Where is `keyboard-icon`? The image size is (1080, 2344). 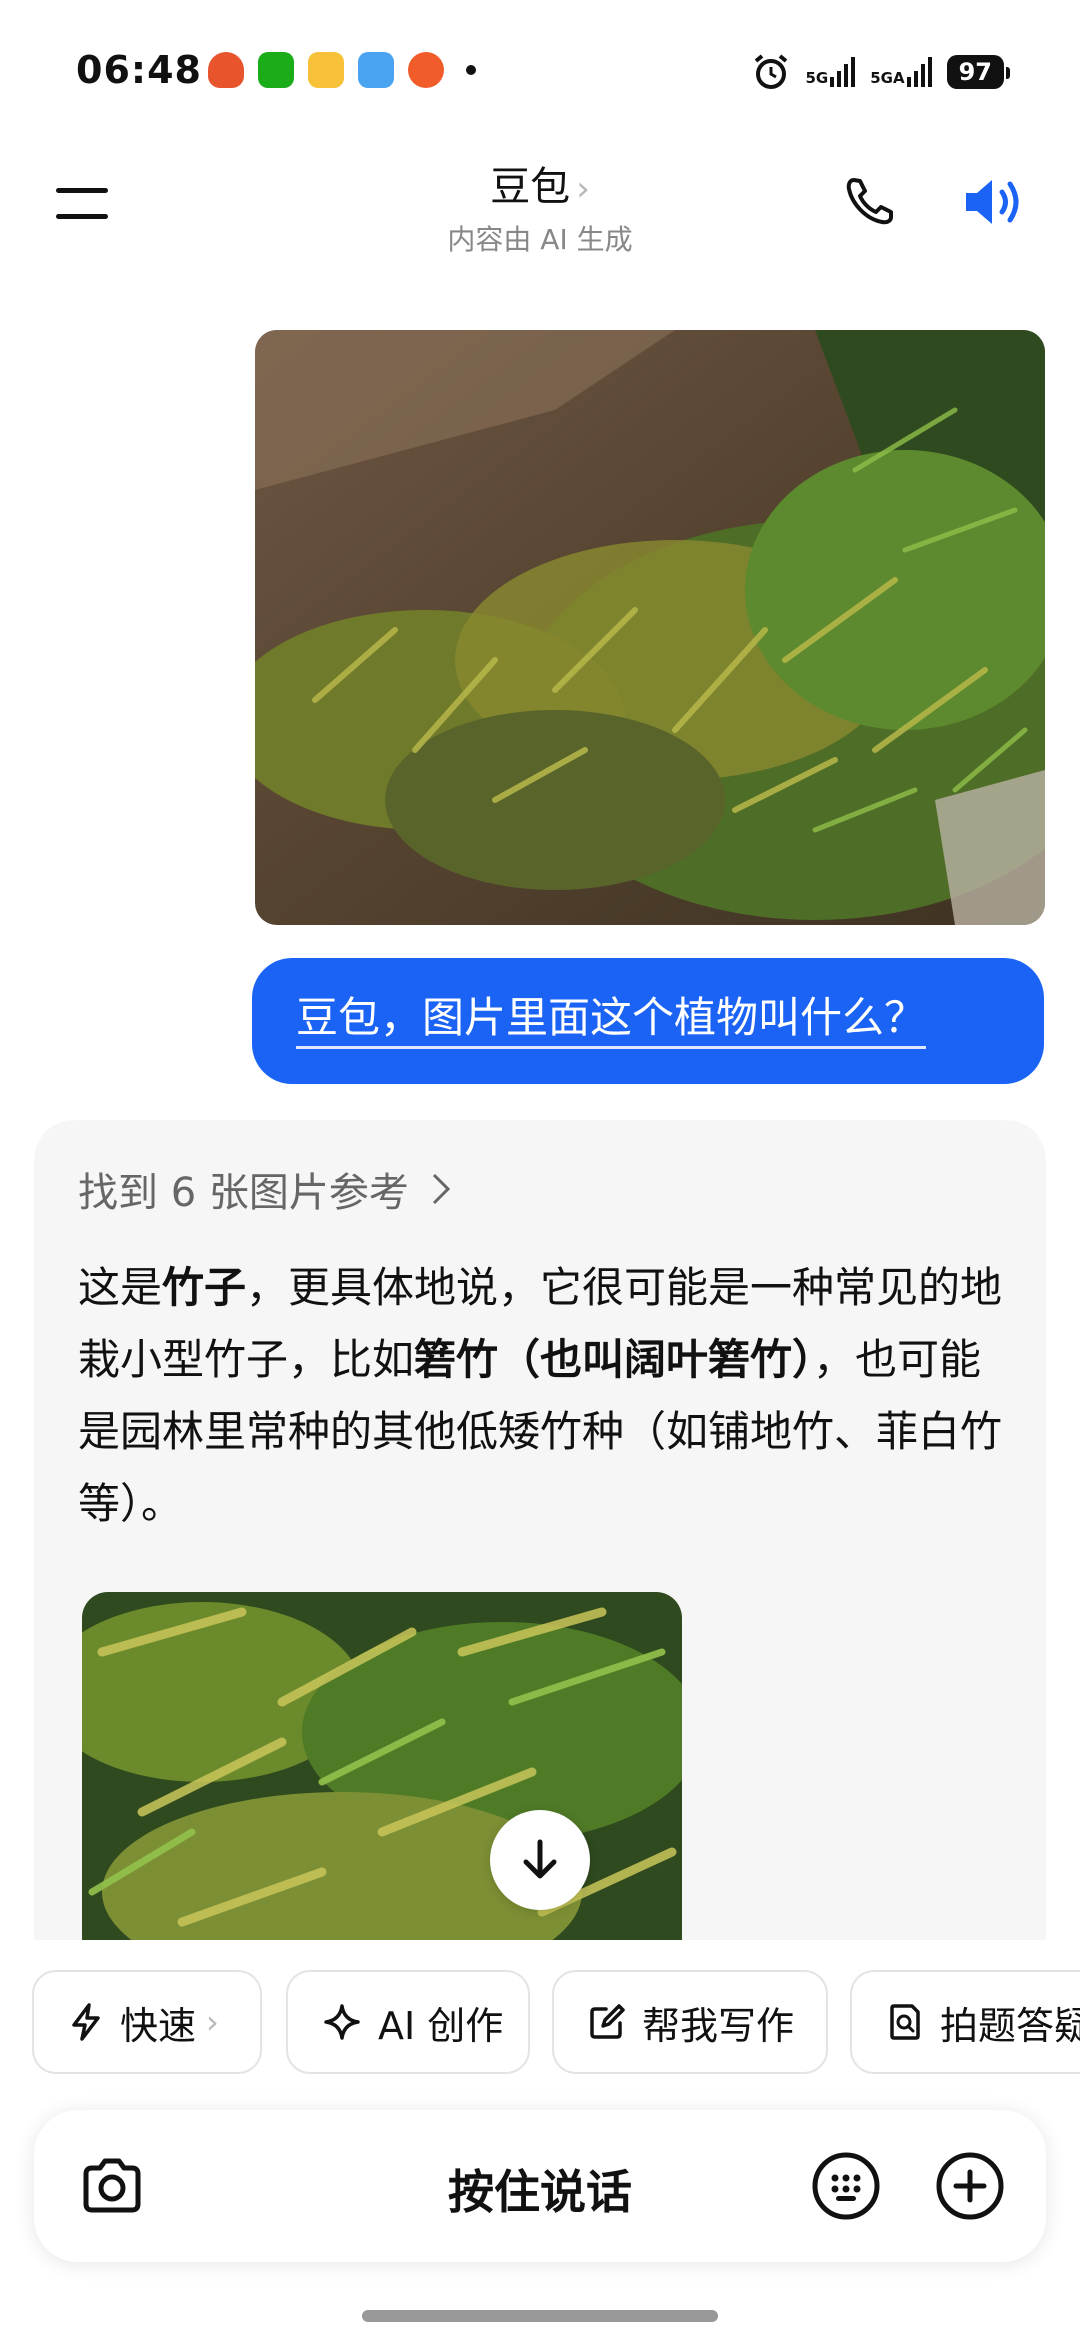 keyboard-icon is located at coordinates (846, 2186).